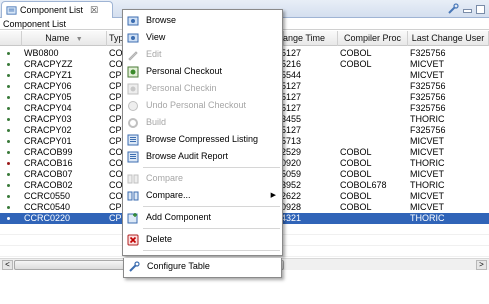  I want to click on menu-item-personal-checkout: Personal Checkout, so click(202, 71).